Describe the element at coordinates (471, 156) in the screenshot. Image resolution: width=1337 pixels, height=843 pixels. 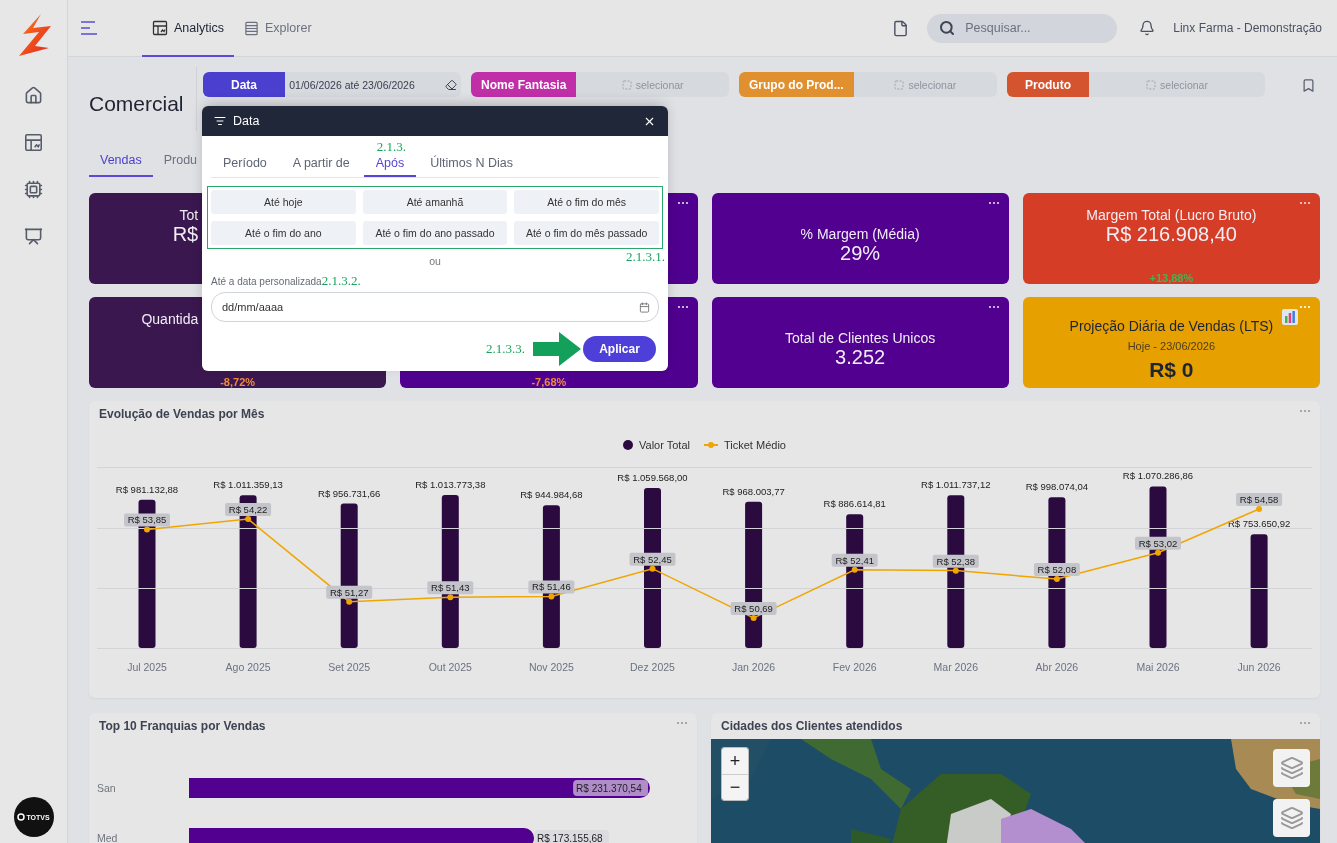
I see `dialog-tab: Últimos N Dias` at that location.